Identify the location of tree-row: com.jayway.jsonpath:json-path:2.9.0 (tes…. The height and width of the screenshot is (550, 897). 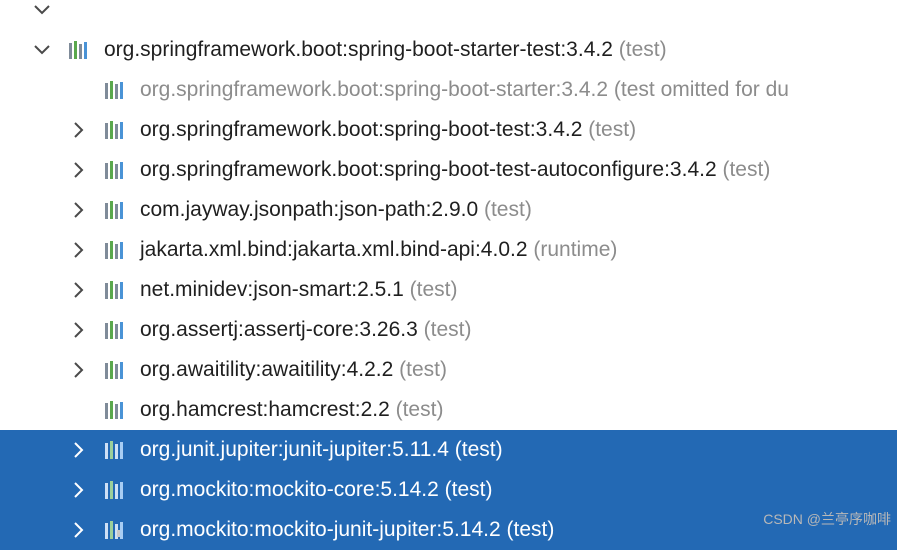
(448, 210).